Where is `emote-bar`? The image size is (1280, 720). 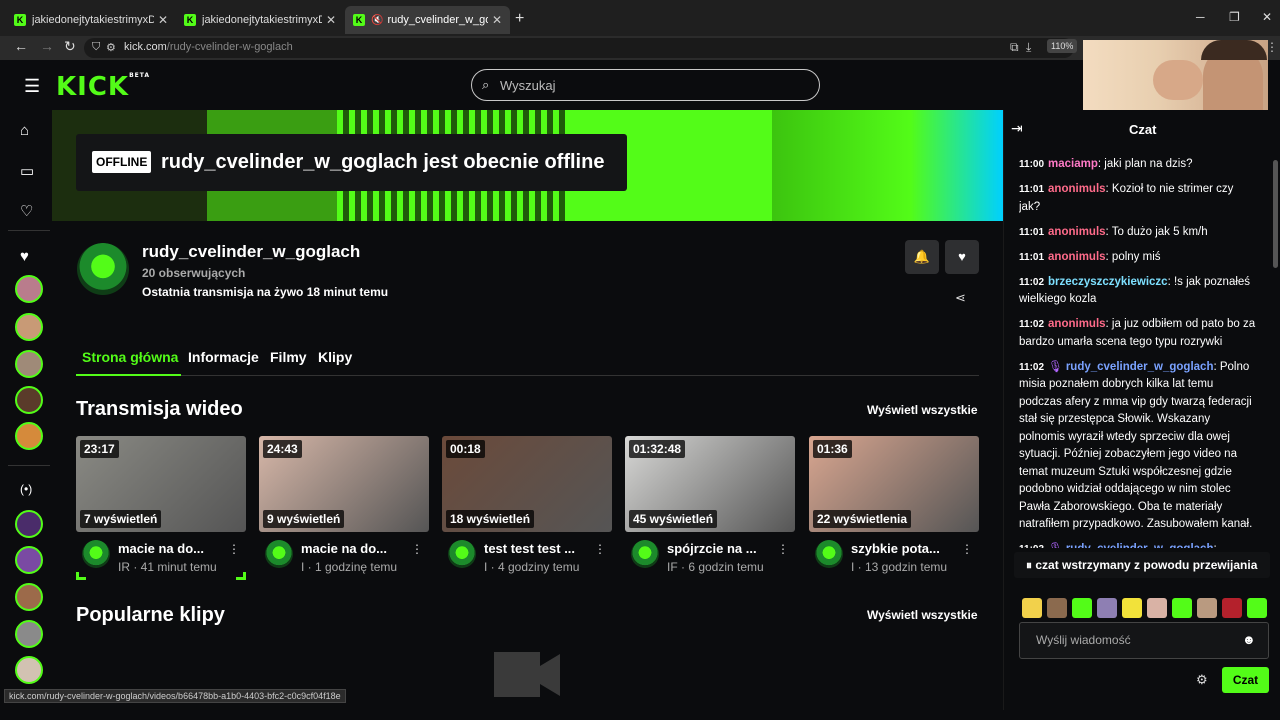
emote-bar is located at coordinates (1144, 608).